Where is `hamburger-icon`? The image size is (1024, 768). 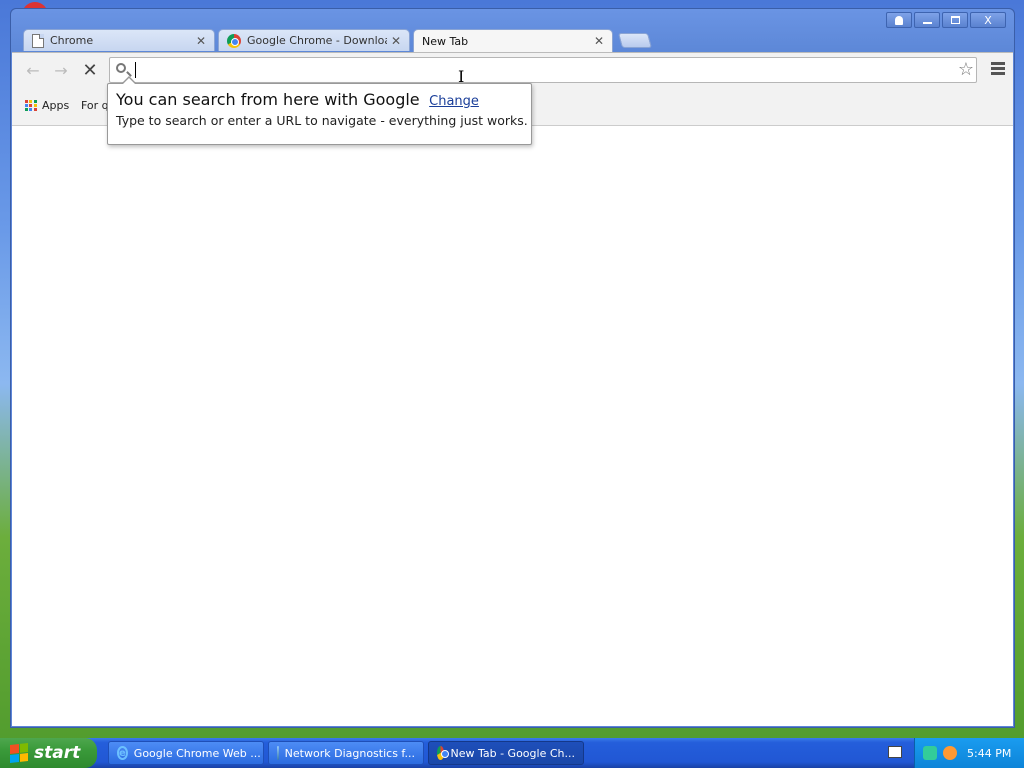 hamburger-icon is located at coordinates (998, 63).